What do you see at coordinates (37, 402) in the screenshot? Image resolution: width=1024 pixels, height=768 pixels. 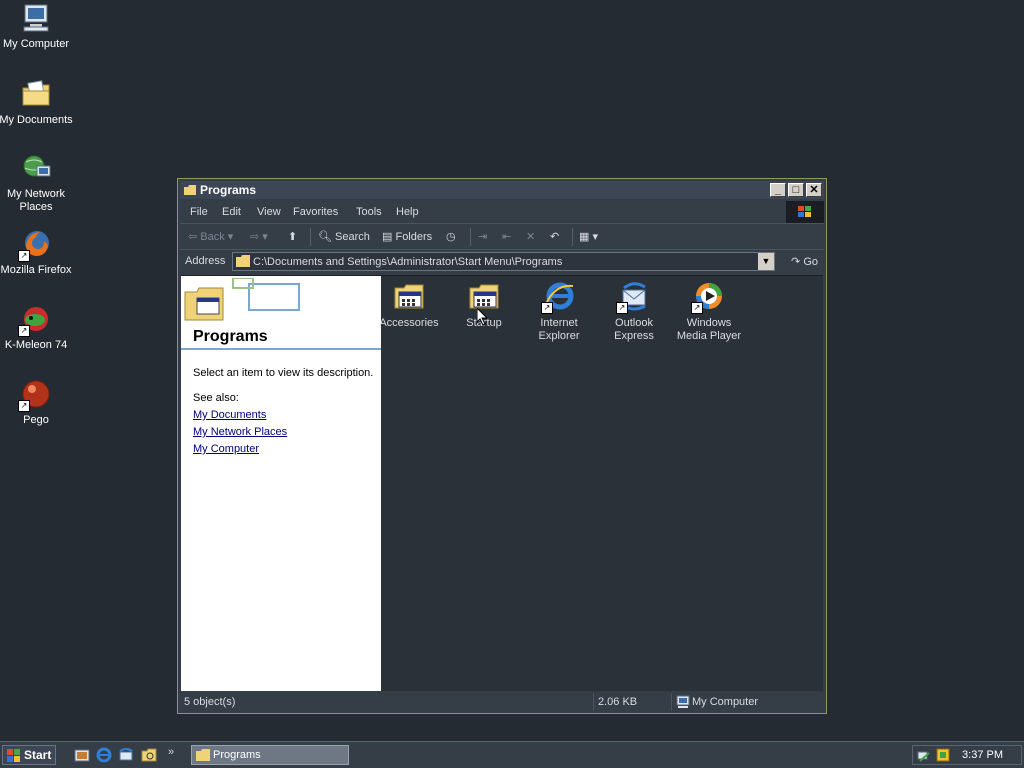 I see `desktop-icon-pego: ↗ Pego` at bounding box center [37, 402].